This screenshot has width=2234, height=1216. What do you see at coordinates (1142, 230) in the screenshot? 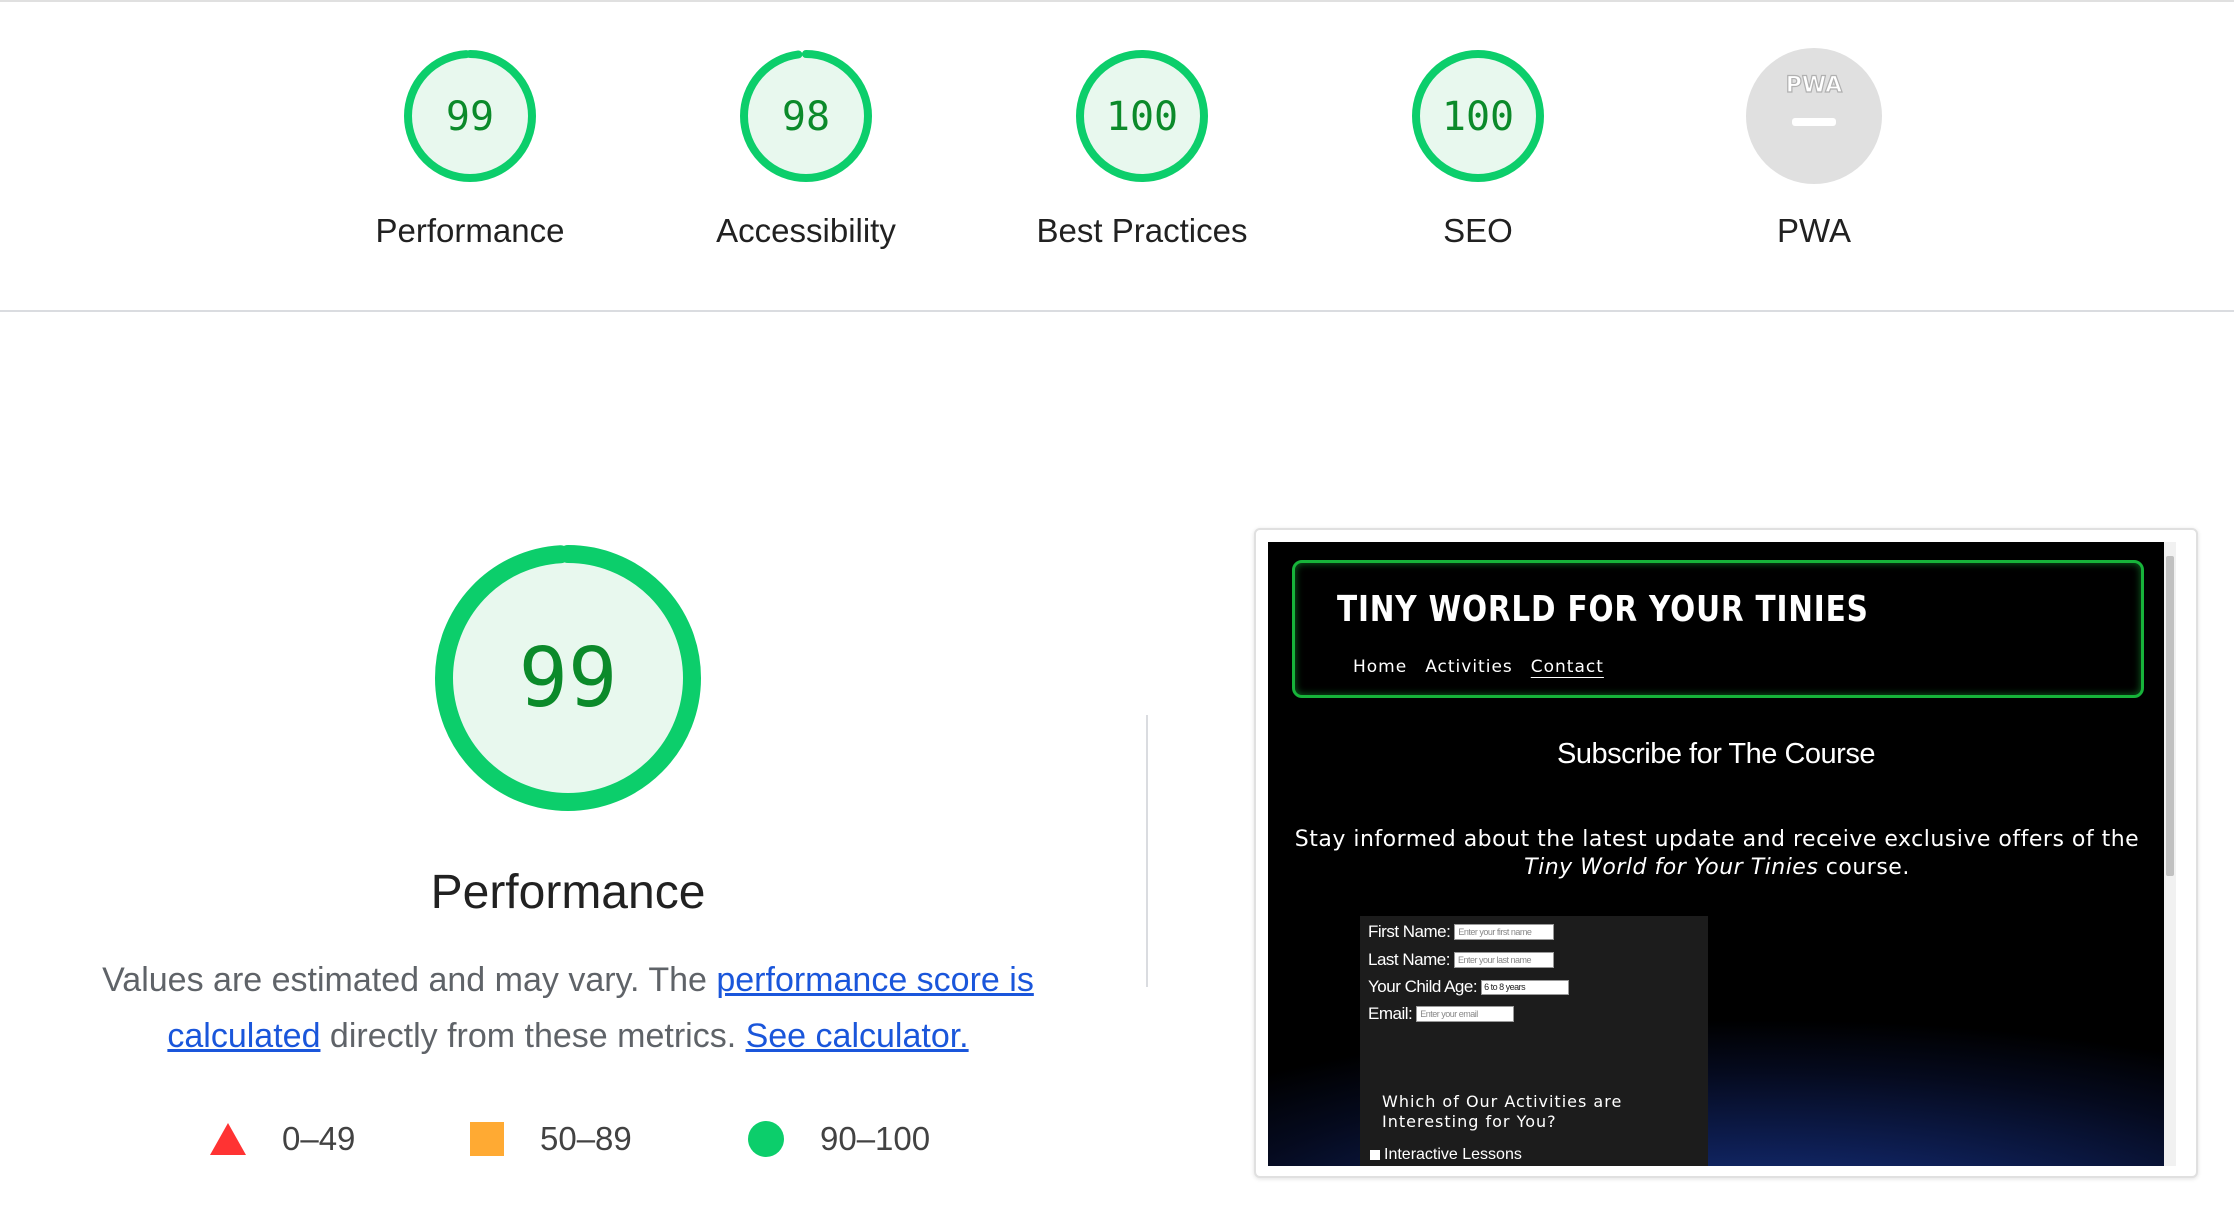
I see `best-practices-label: Best Practices` at bounding box center [1142, 230].